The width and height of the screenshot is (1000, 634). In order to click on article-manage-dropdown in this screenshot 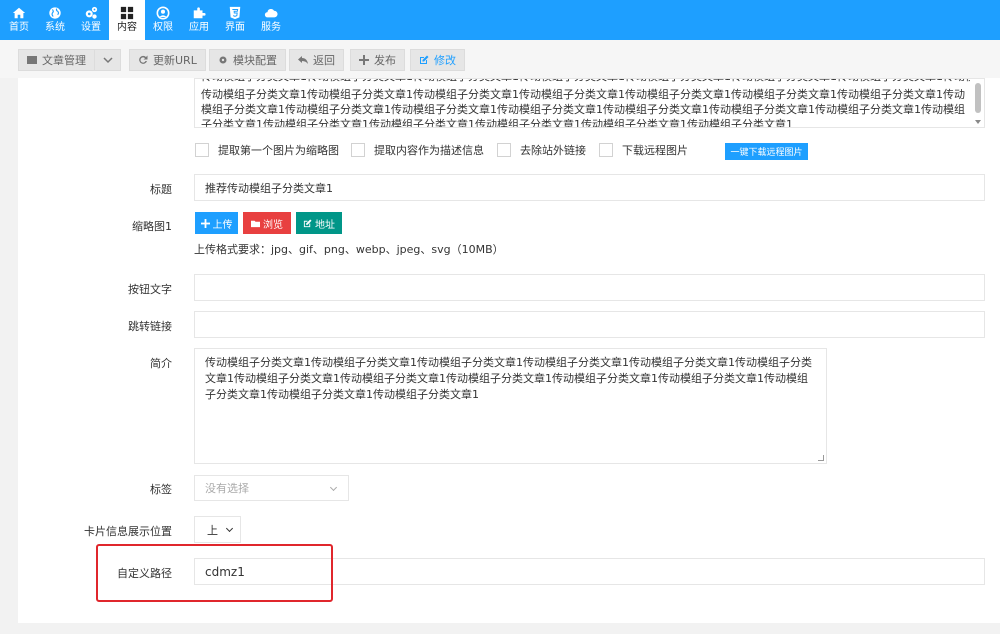, I will do `click(107, 60)`.